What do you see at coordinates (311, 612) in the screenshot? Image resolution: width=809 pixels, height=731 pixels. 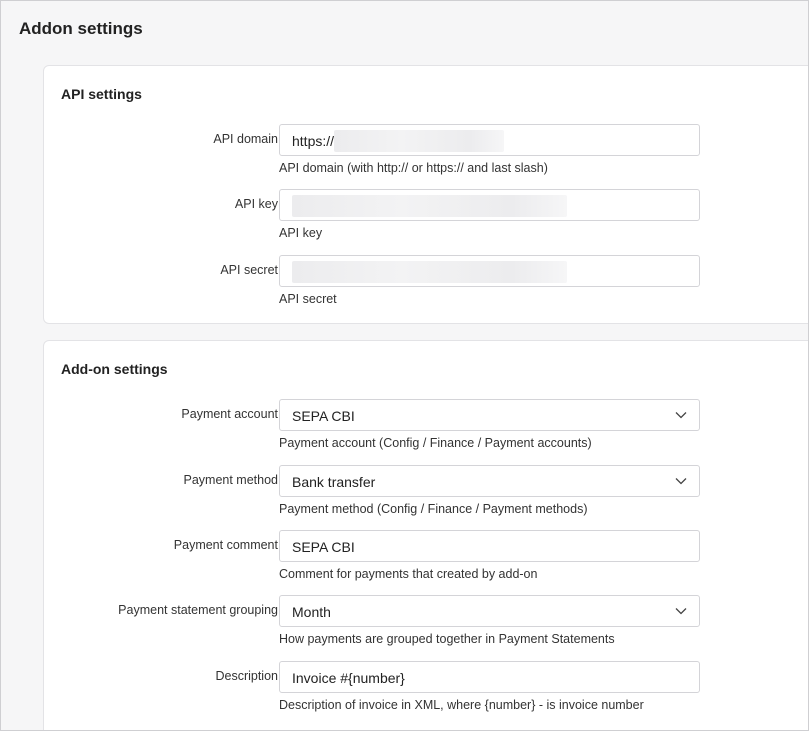 I see `payment-grouping-value: Month` at bounding box center [311, 612].